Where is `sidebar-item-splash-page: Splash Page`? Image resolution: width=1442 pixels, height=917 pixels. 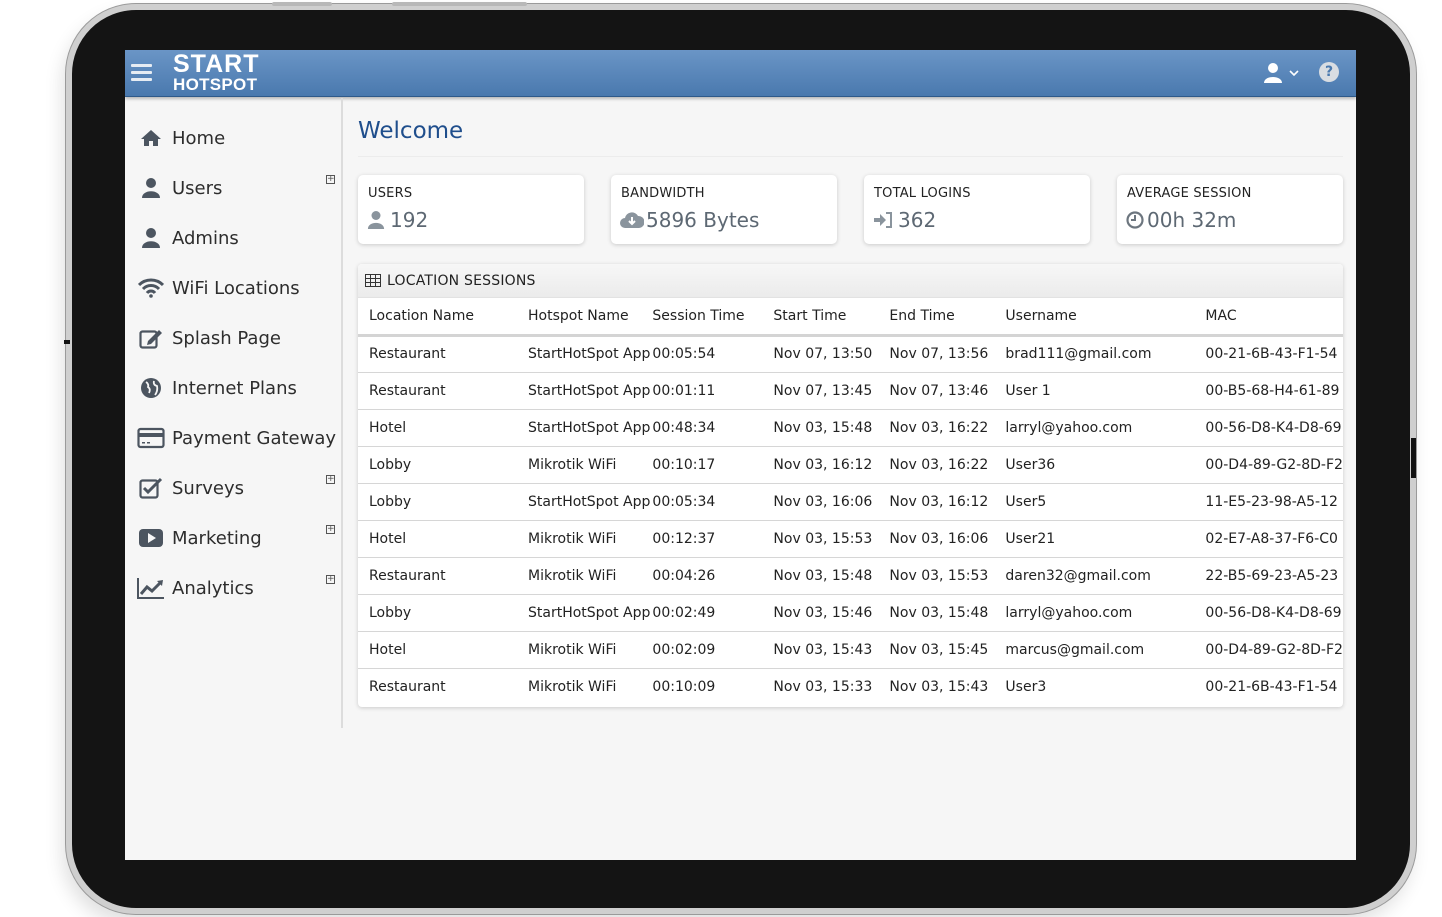
sidebar-item-splash-page: Splash Page is located at coordinates (237, 338).